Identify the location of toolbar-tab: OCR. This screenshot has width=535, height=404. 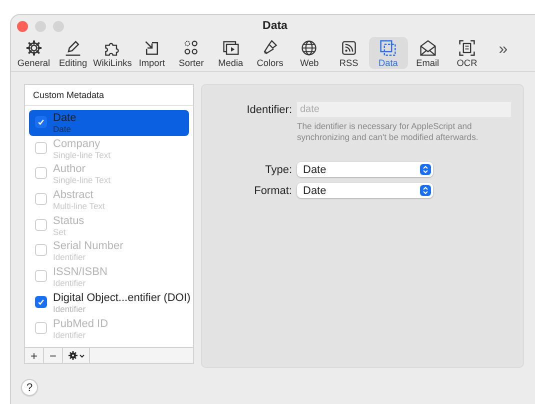
(467, 53).